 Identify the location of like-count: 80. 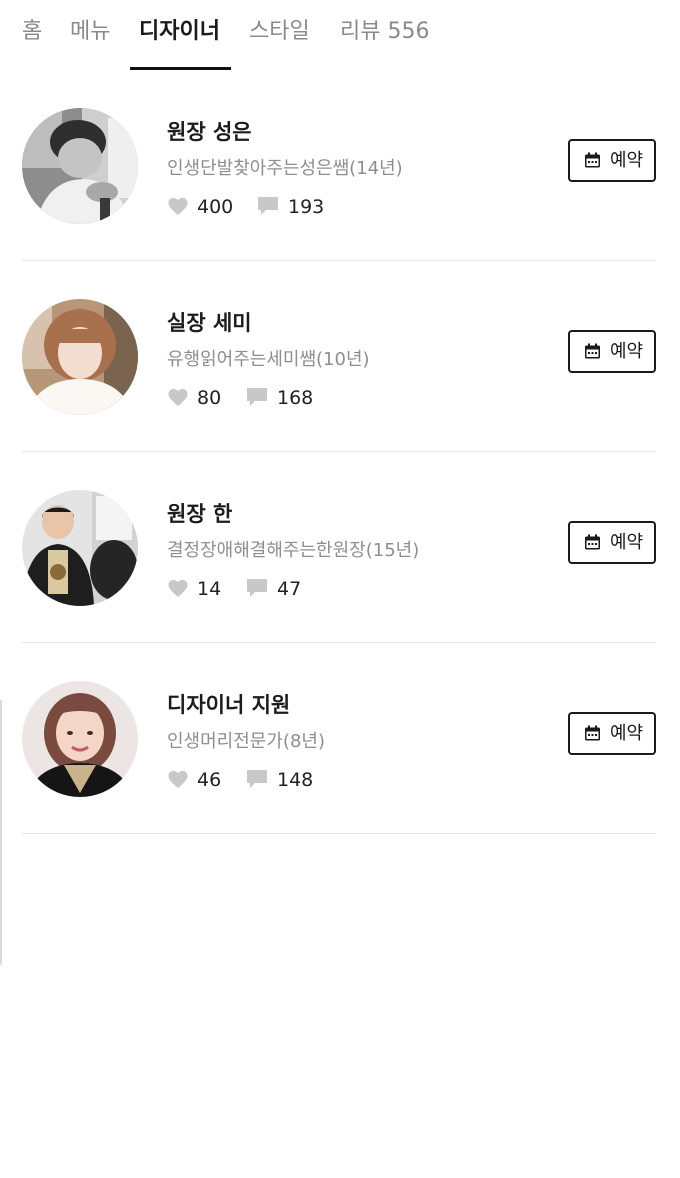
(209, 398).